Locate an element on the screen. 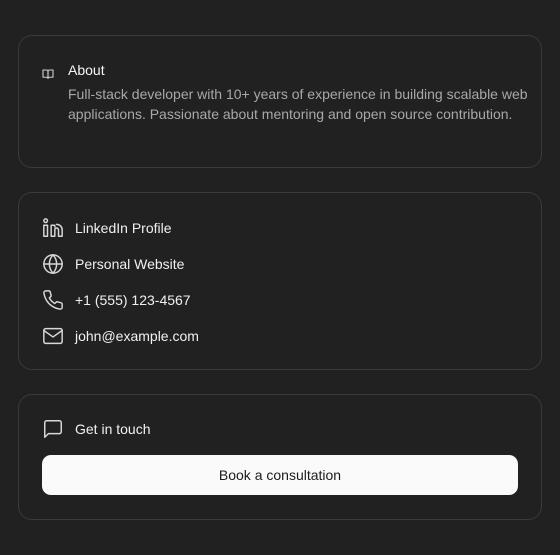  website-link-label: Personal Website is located at coordinates (130, 264).